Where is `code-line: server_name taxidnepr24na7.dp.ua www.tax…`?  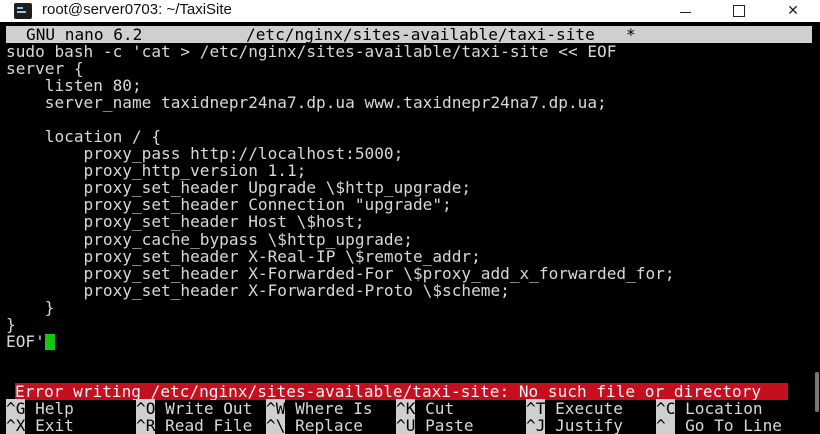 code-line: server_name taxidnepr24na7.dp.ua www.tax… is located at coordinates (306, 103).